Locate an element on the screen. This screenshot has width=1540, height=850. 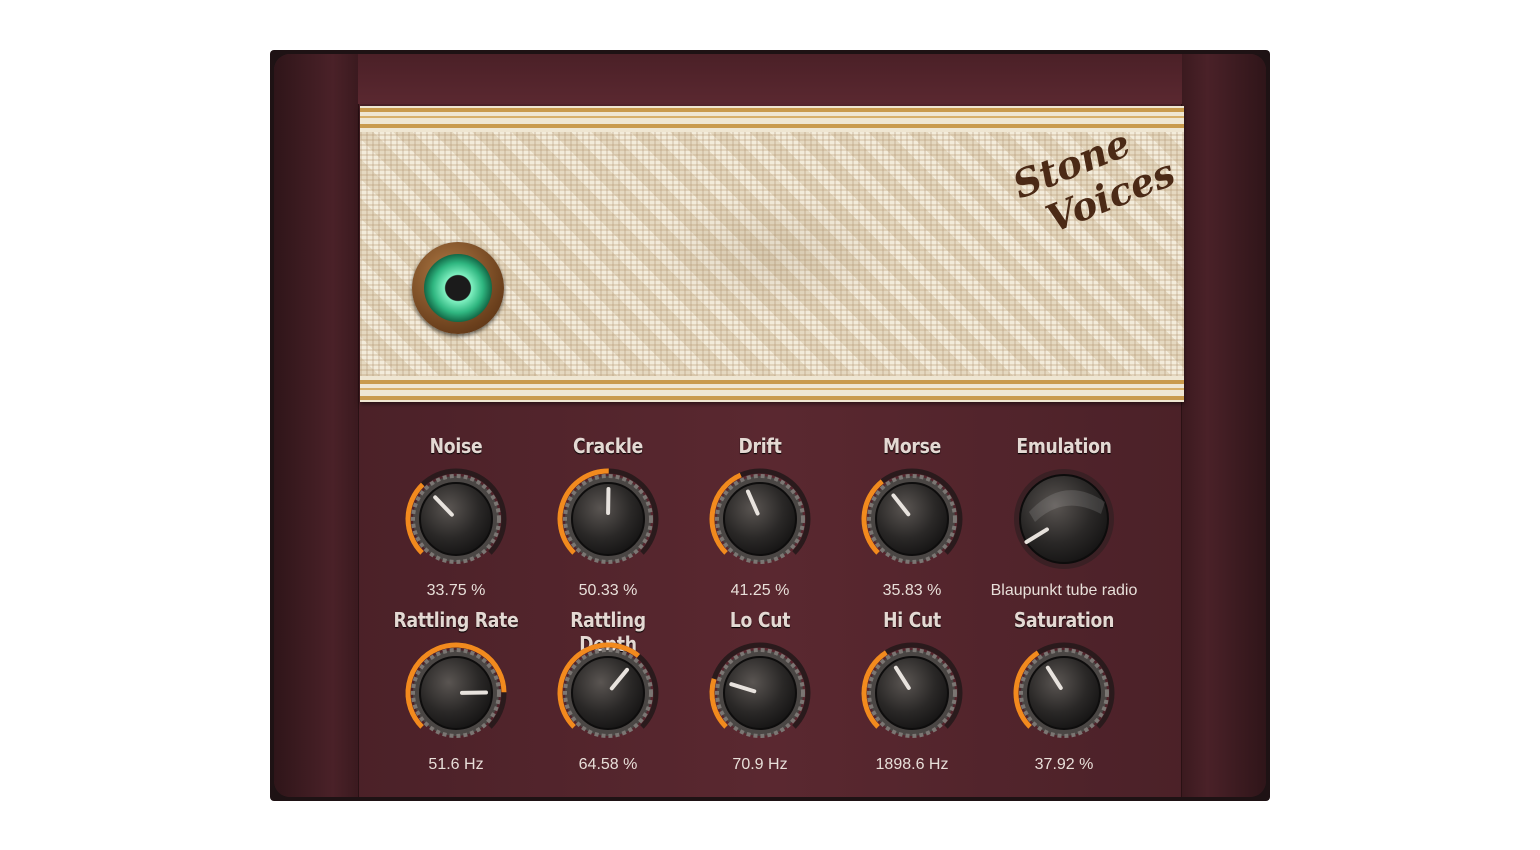
selector-body is located at coordinates (1064, 519).